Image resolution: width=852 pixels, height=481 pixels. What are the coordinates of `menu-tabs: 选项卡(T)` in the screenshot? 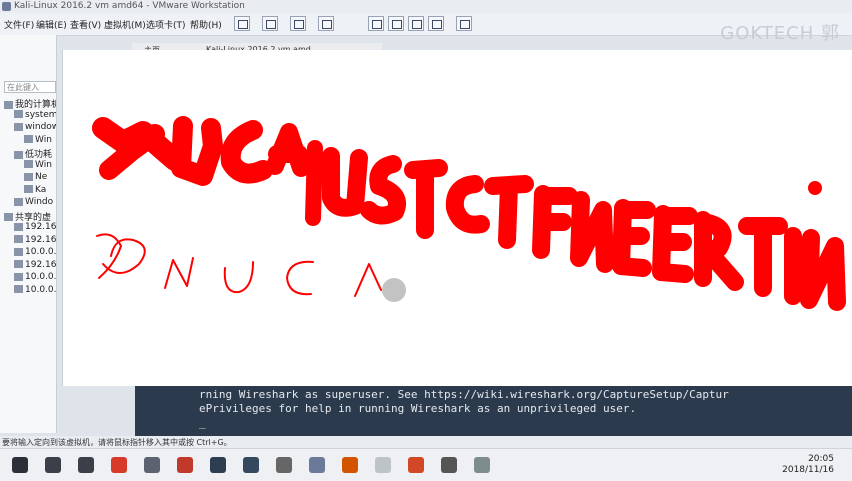 It's located at (166, 24).